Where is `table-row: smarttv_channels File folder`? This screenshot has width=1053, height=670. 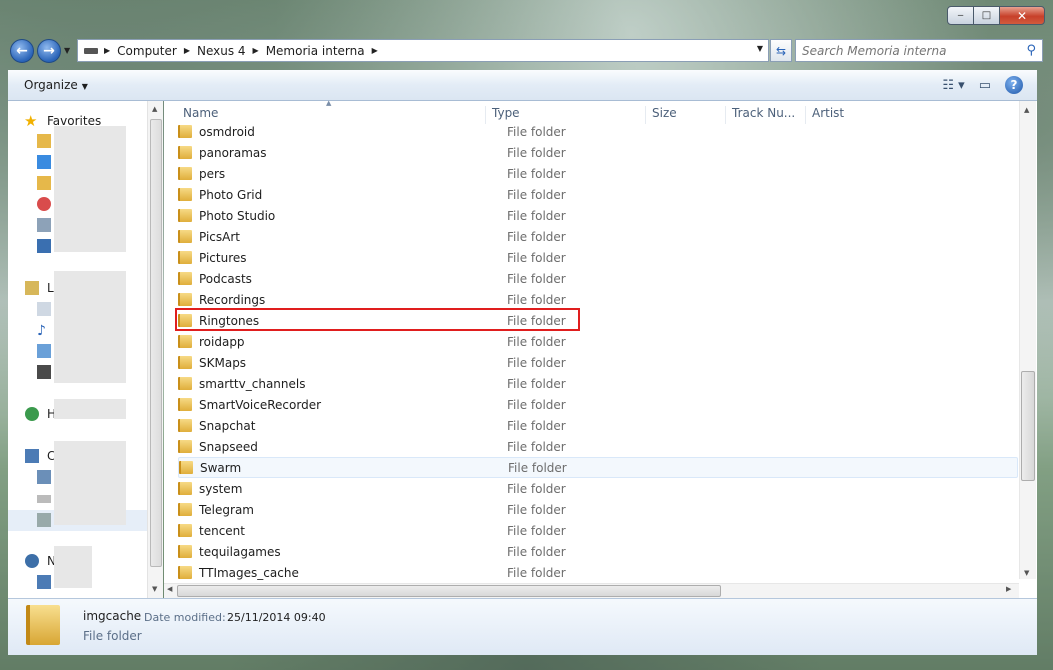 table-row: smarttv_channels File folder is located at coordinates (598, 383).